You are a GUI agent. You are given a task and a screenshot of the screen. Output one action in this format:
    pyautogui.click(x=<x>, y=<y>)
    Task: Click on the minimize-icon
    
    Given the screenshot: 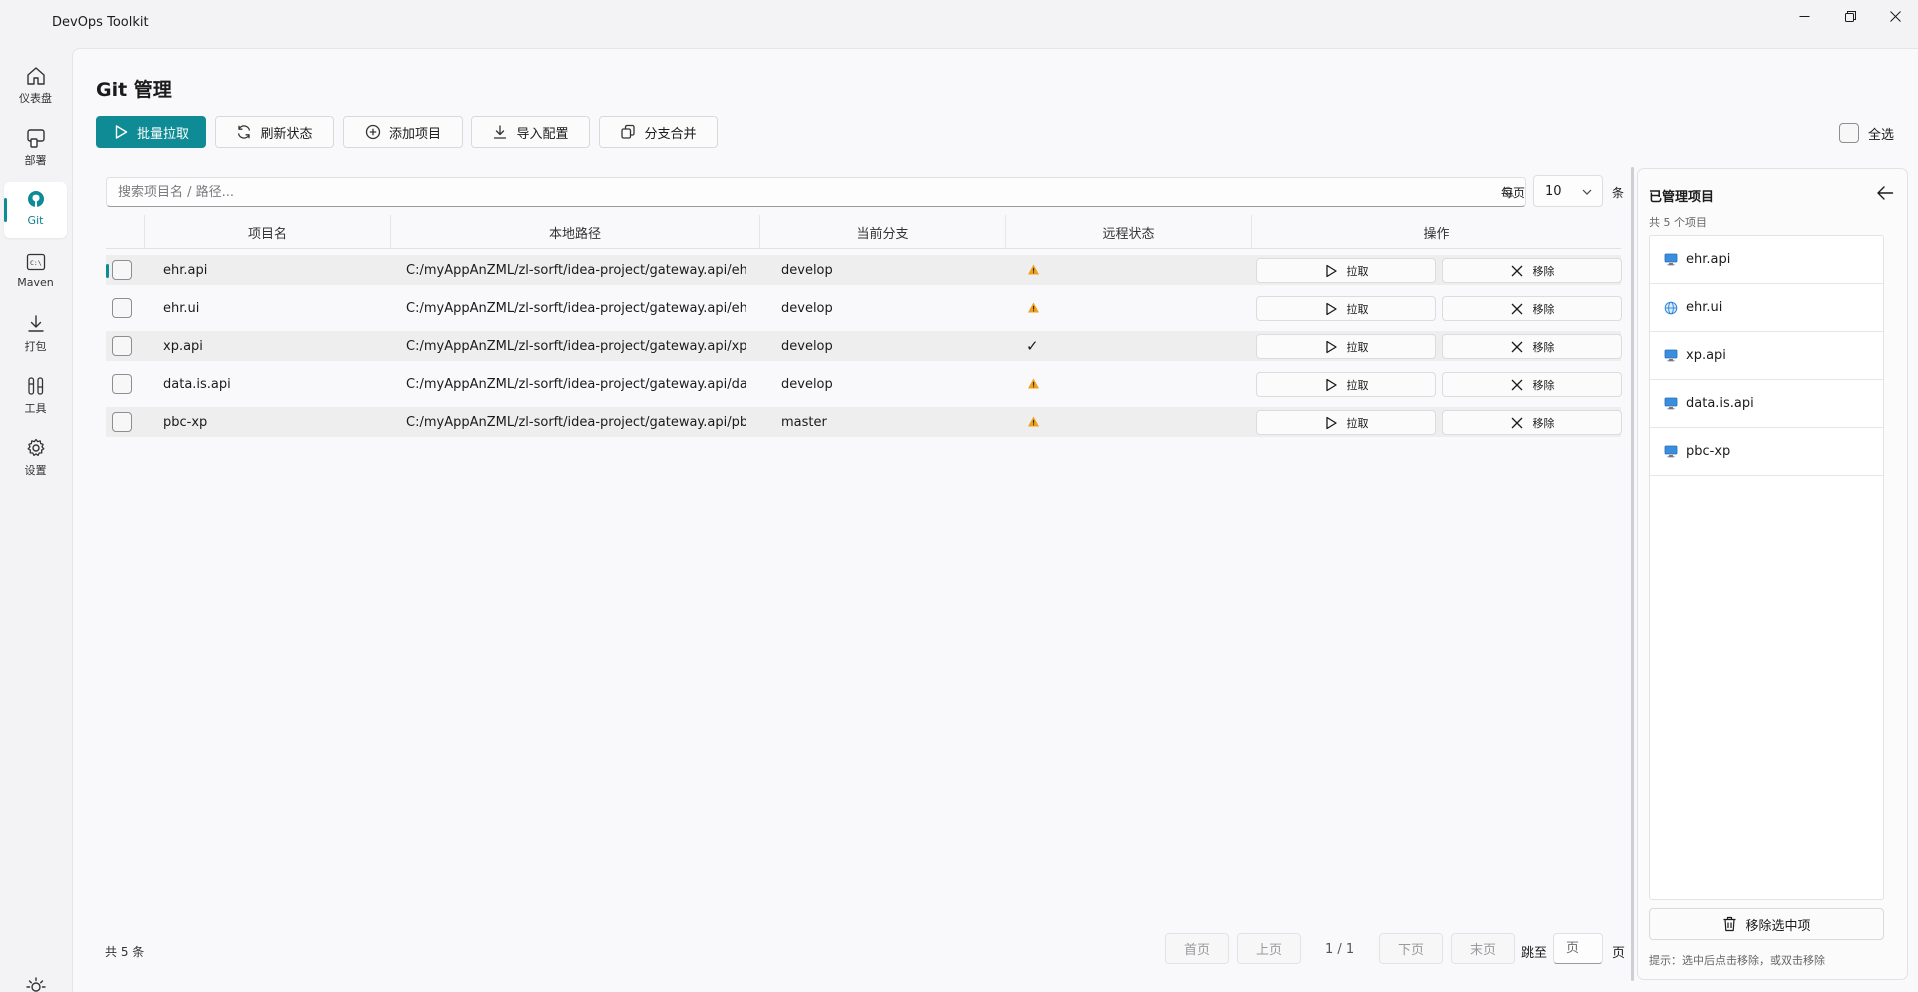 What is the action you would take?
    pyautogui.click(x=1804, y=16)
    